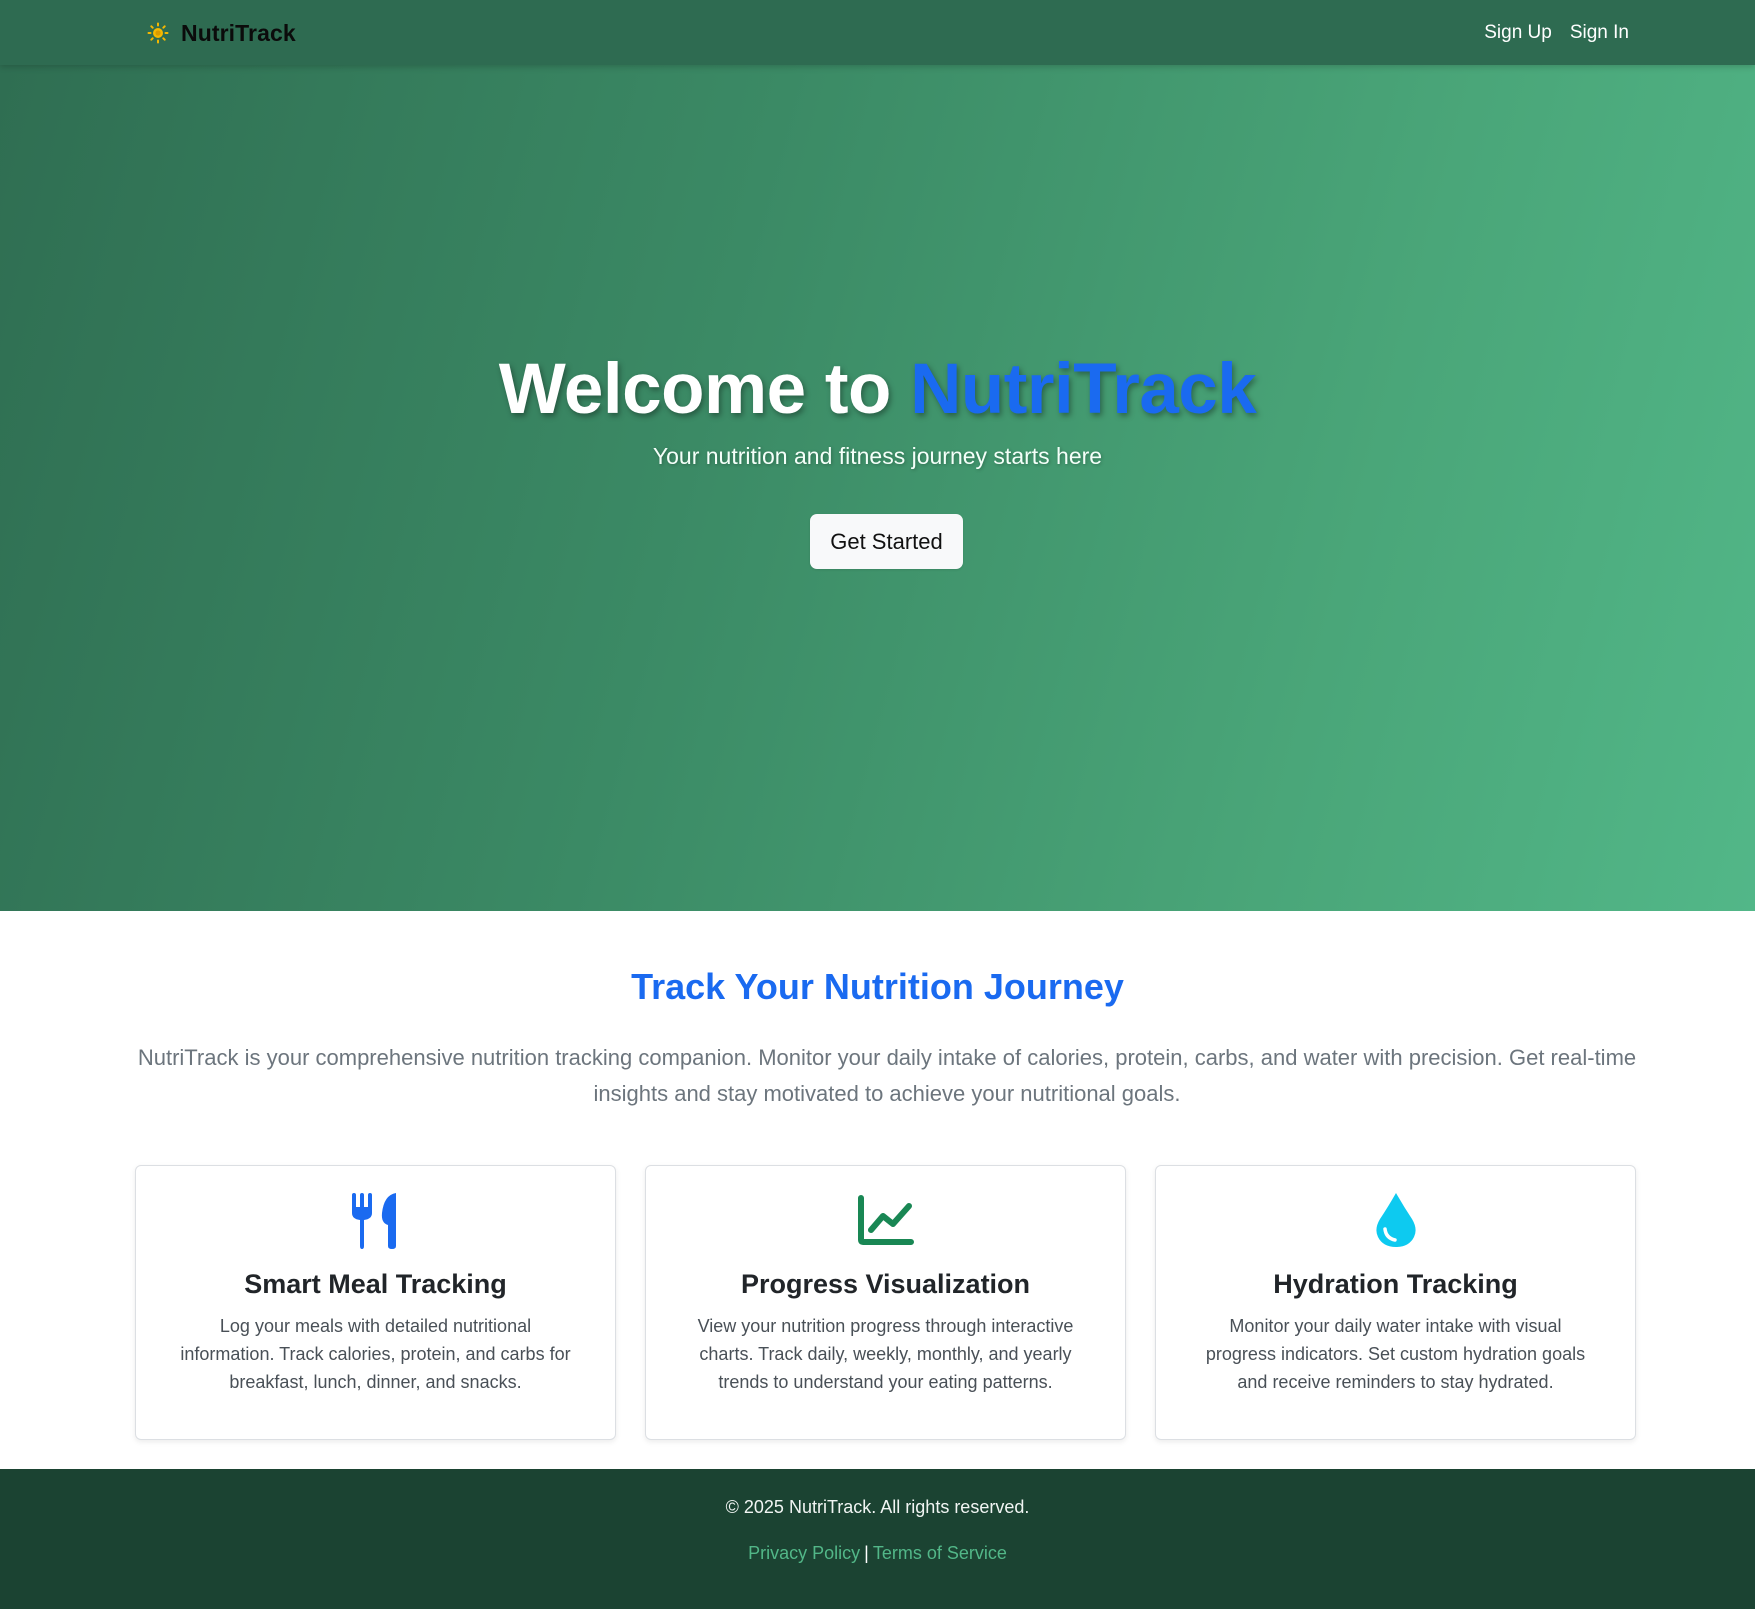 The image size is (1755, 1609). What do you see at coordinates (1396, 1220) in the screenshot?
I see `water-drop-icon` at bounding box center [1396, 1220].